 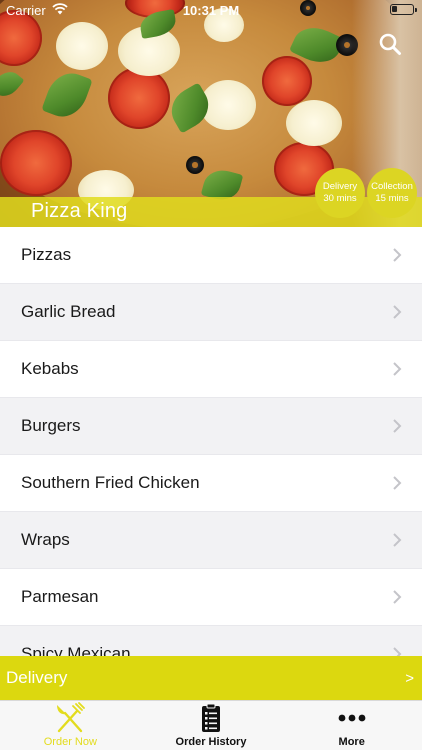 I want to click on tab-more: More, so click(x=351, y=725).